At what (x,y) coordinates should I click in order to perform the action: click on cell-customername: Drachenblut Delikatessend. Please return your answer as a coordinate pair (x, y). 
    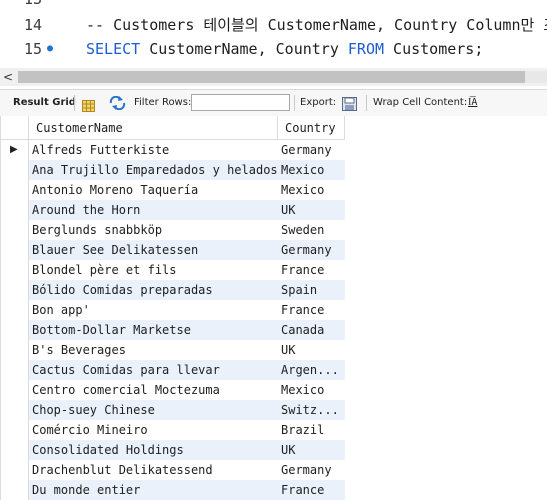
    Looking at the image, I should click on (153, 470).